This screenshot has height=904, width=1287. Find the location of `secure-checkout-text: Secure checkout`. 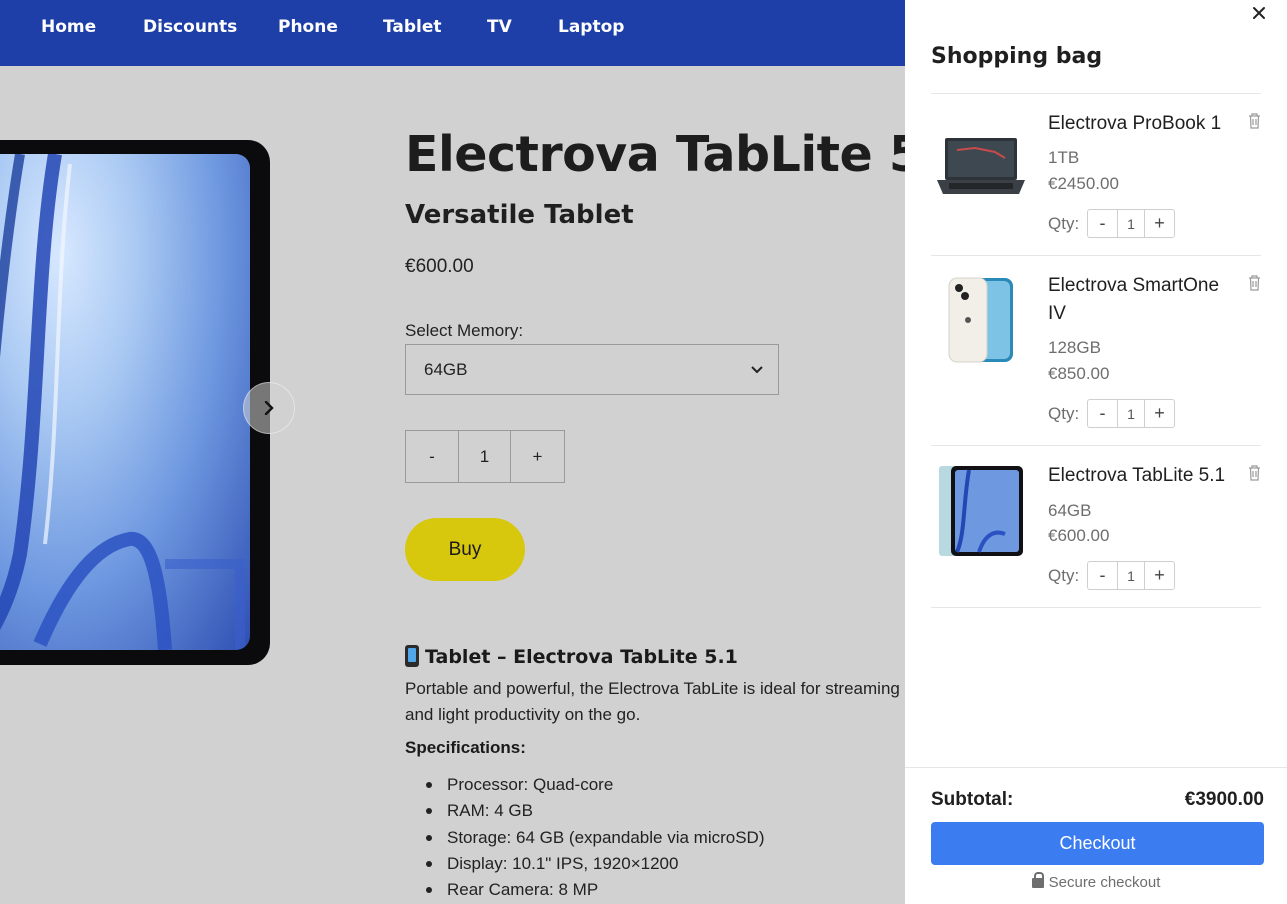

secure-checkout-text: Secure checkout is located at coordinates (1104, 882).